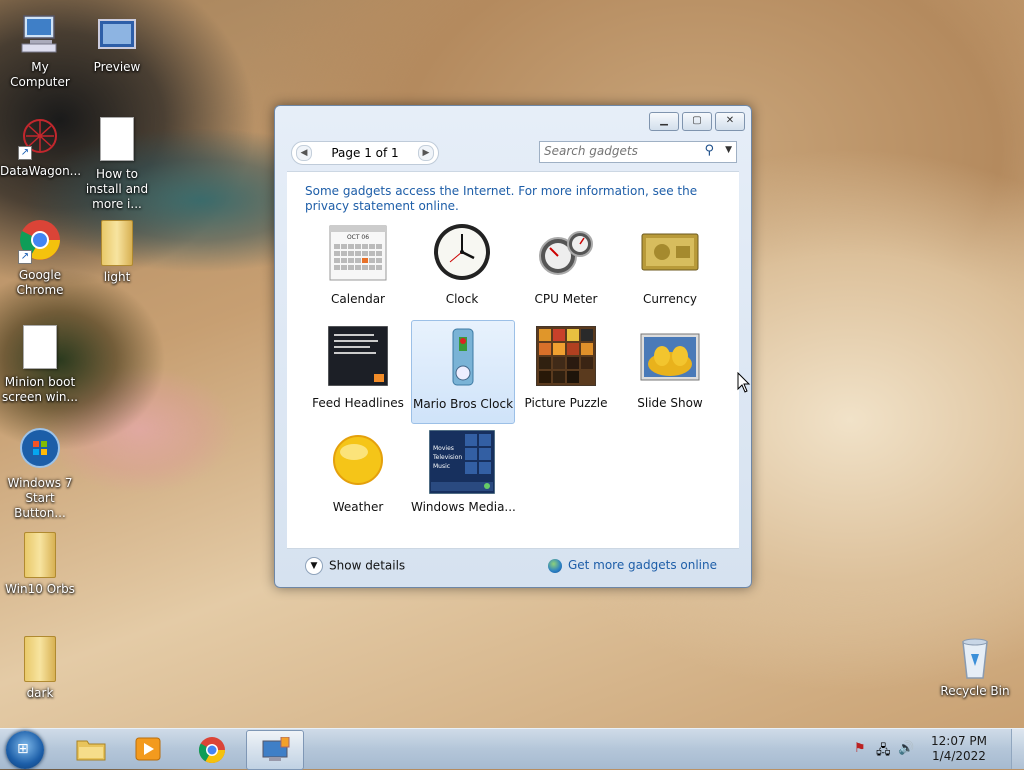  I want to click on show-details-toggle: ▼ Show details, so click(355, 566).